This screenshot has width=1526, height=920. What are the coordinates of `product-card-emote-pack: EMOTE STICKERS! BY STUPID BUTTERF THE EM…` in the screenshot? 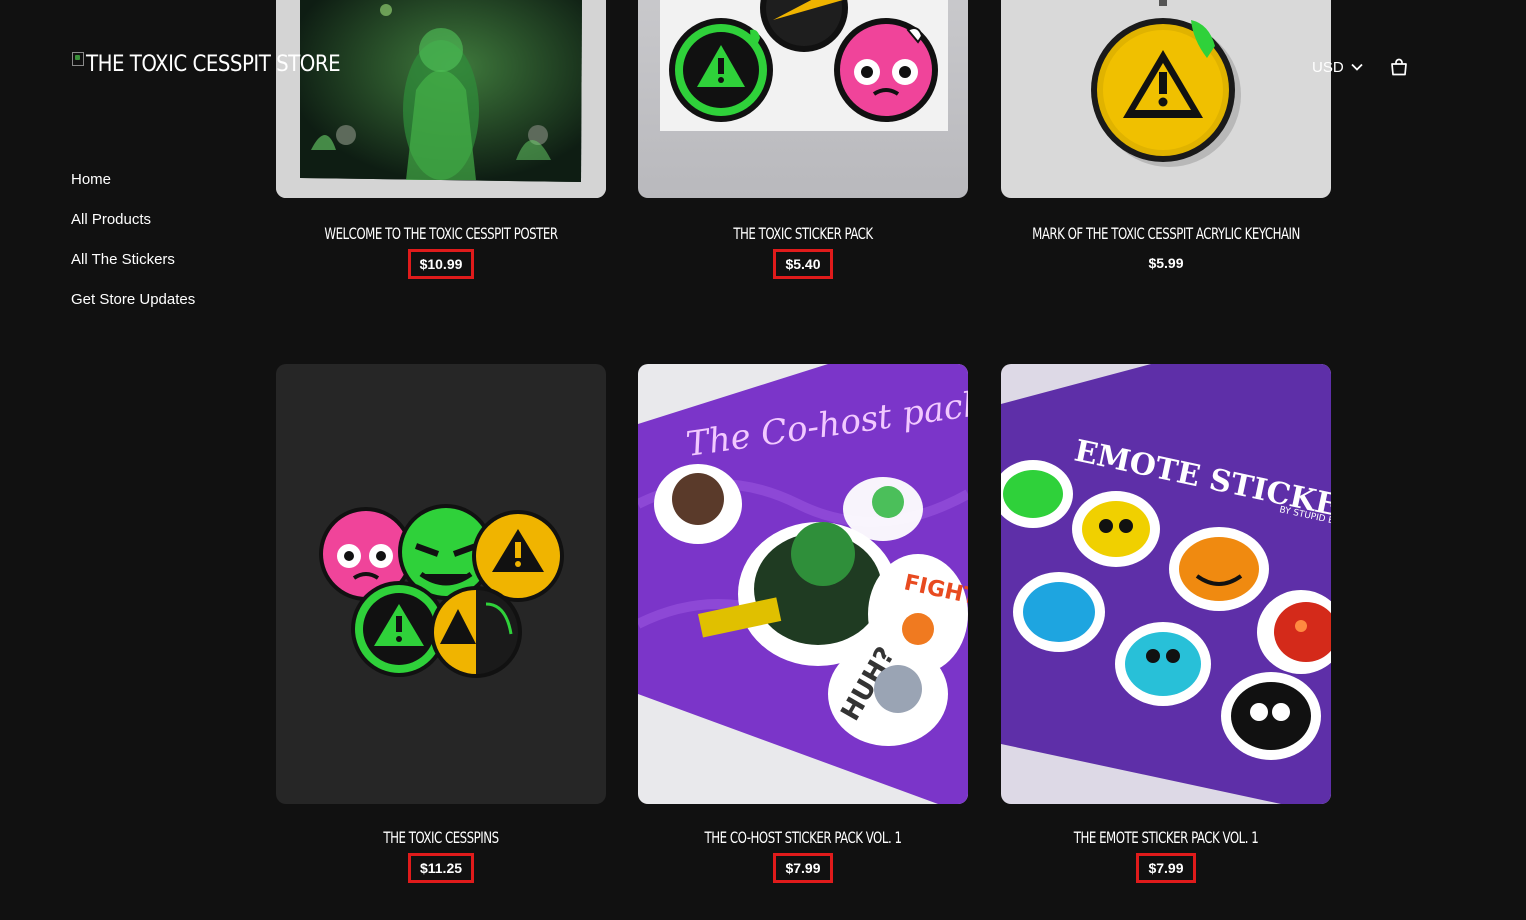 It's located at (1166, 623).